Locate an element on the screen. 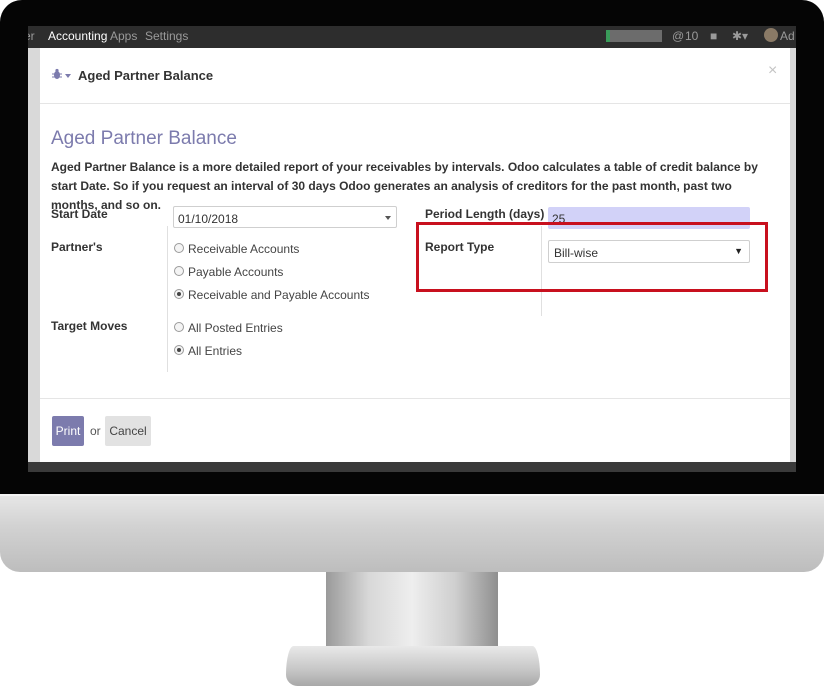 This screenshot has width=824, height=686. radio-label: Receivable Accounts is located at coordinates (244, 249).